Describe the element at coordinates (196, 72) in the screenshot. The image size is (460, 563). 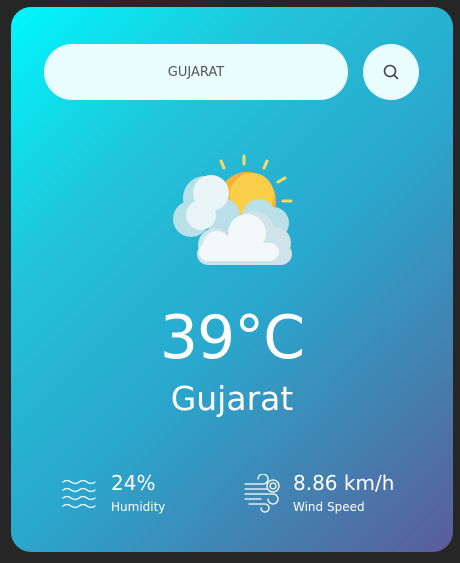
I see `search-input` at that location.